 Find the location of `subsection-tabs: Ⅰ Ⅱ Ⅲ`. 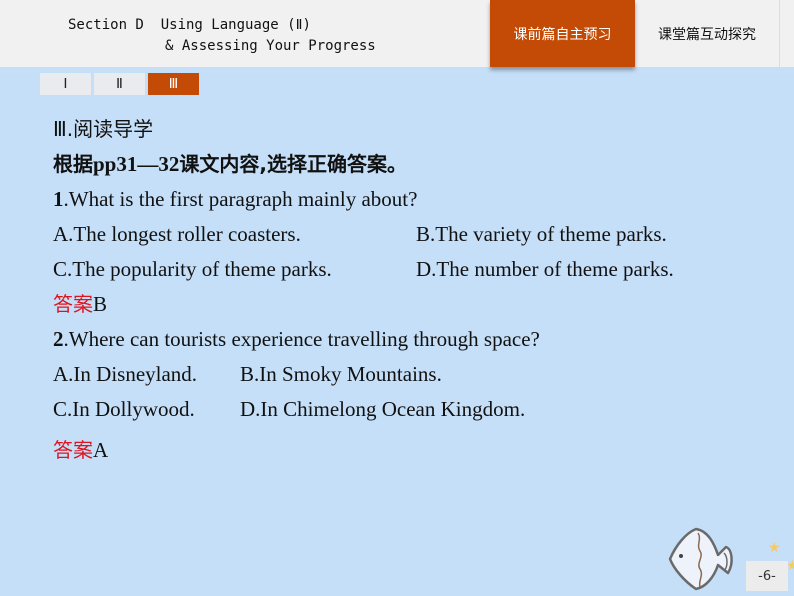

subsection-tabs: Ⅰ Ⅱ Ⅲ is located at coordinates (119, 84).